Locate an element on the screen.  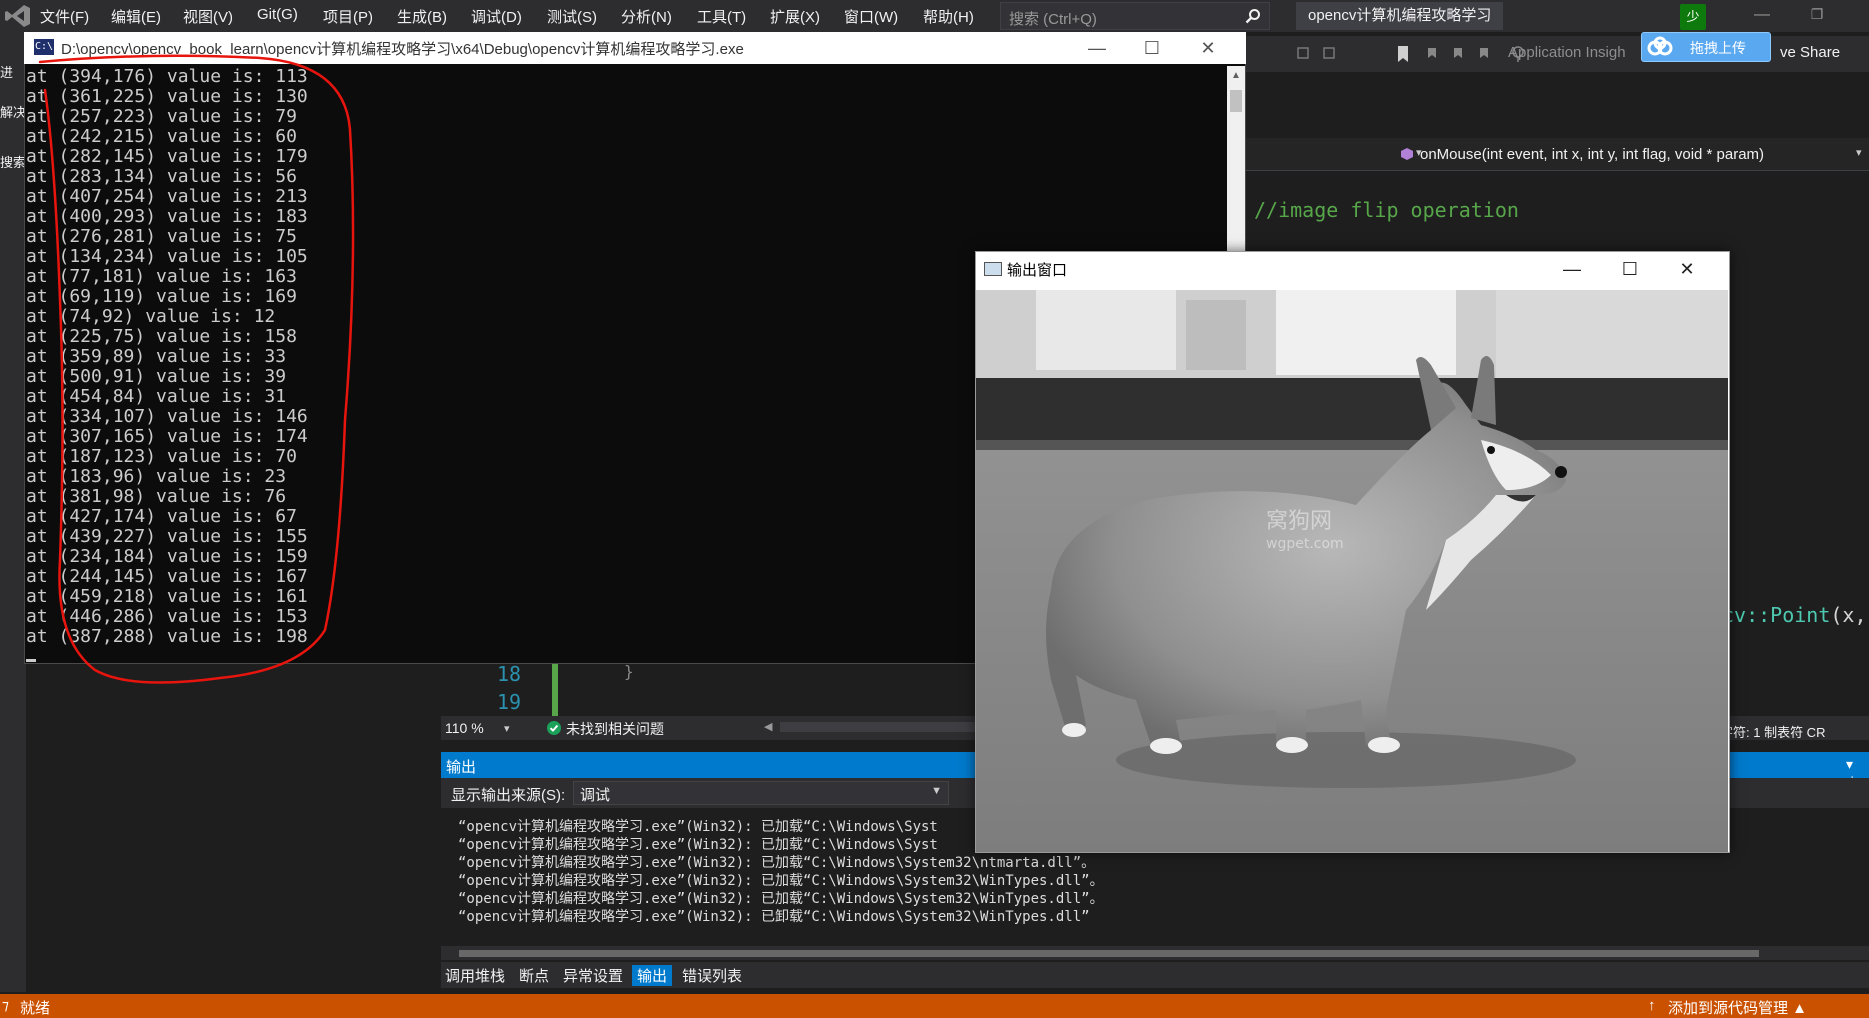
console-line: at (134,234) value is: 105 is located at coordinates (167, 256).